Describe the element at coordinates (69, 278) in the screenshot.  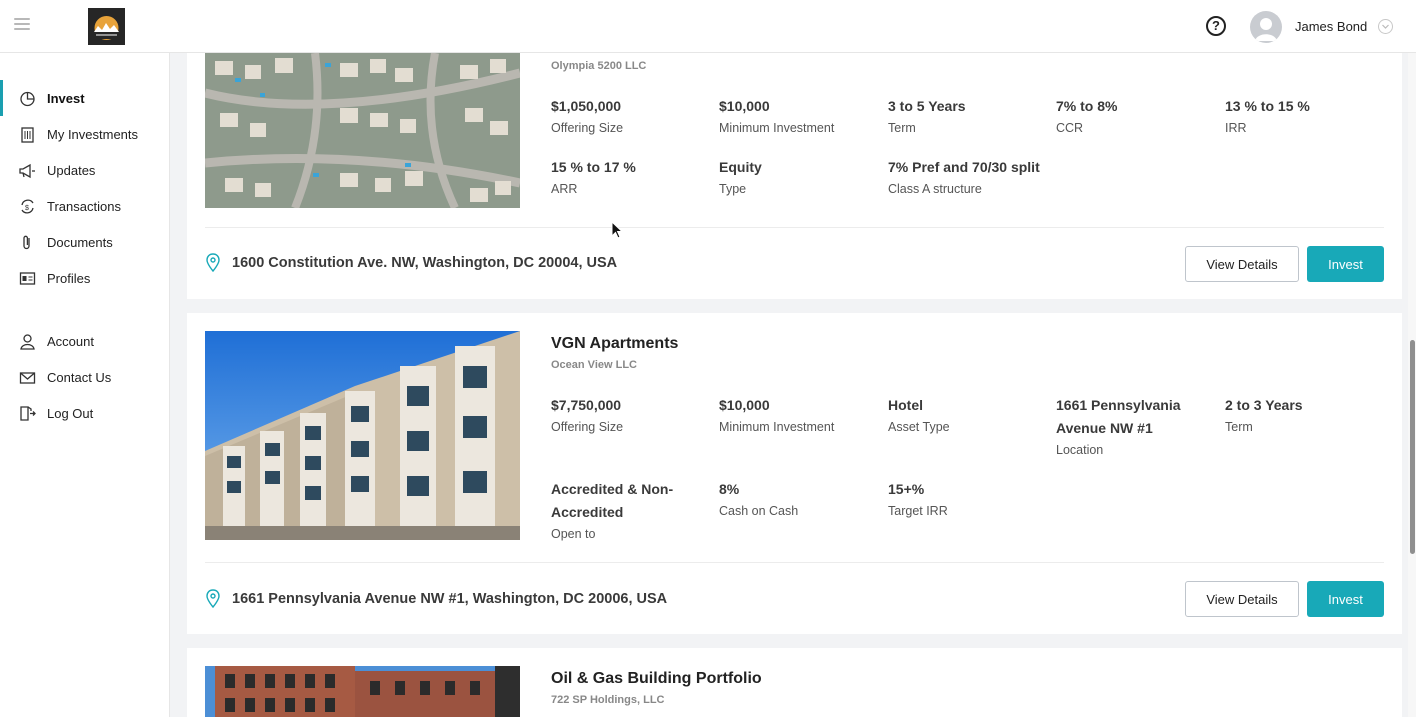
I see `sidebar-item-label: Profiles` at that location.